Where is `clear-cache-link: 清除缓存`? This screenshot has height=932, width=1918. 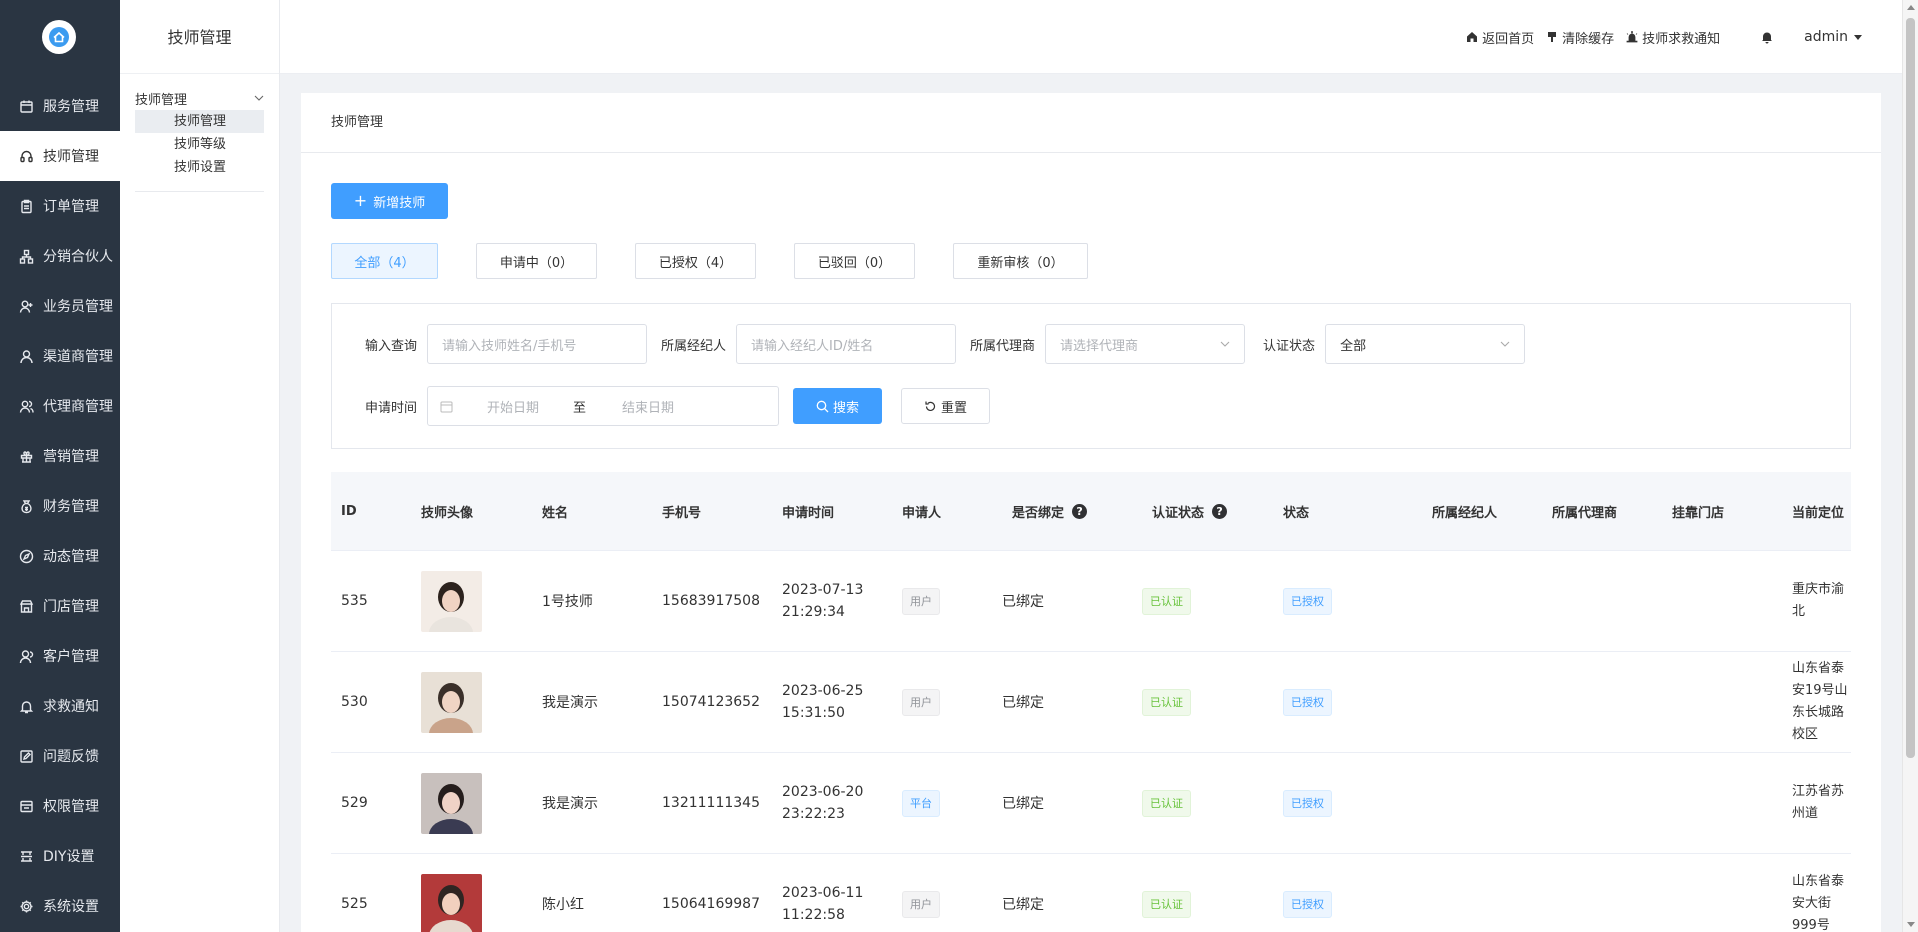
clear-cache-link: 清除缓存 is located at coordinates (1580, 37).